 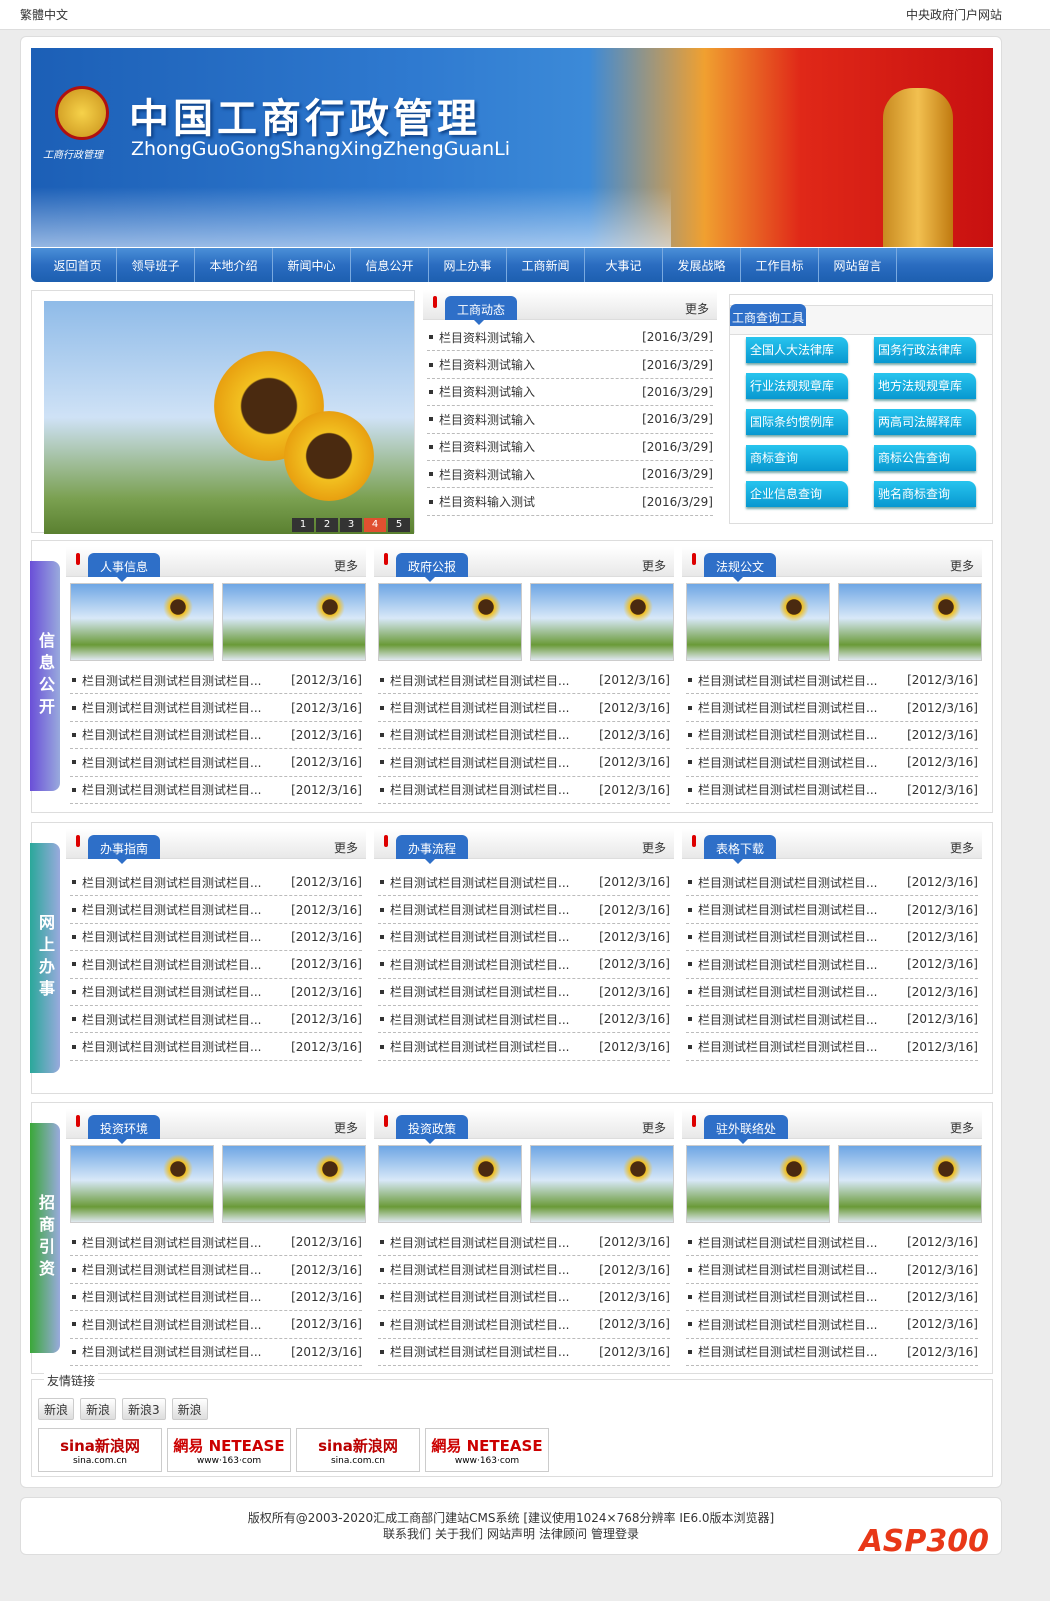 What do you see at coordinates (432, 567) in the screenshot?
I see `column-tab: 政府公报` at bounding box center [432, 567].